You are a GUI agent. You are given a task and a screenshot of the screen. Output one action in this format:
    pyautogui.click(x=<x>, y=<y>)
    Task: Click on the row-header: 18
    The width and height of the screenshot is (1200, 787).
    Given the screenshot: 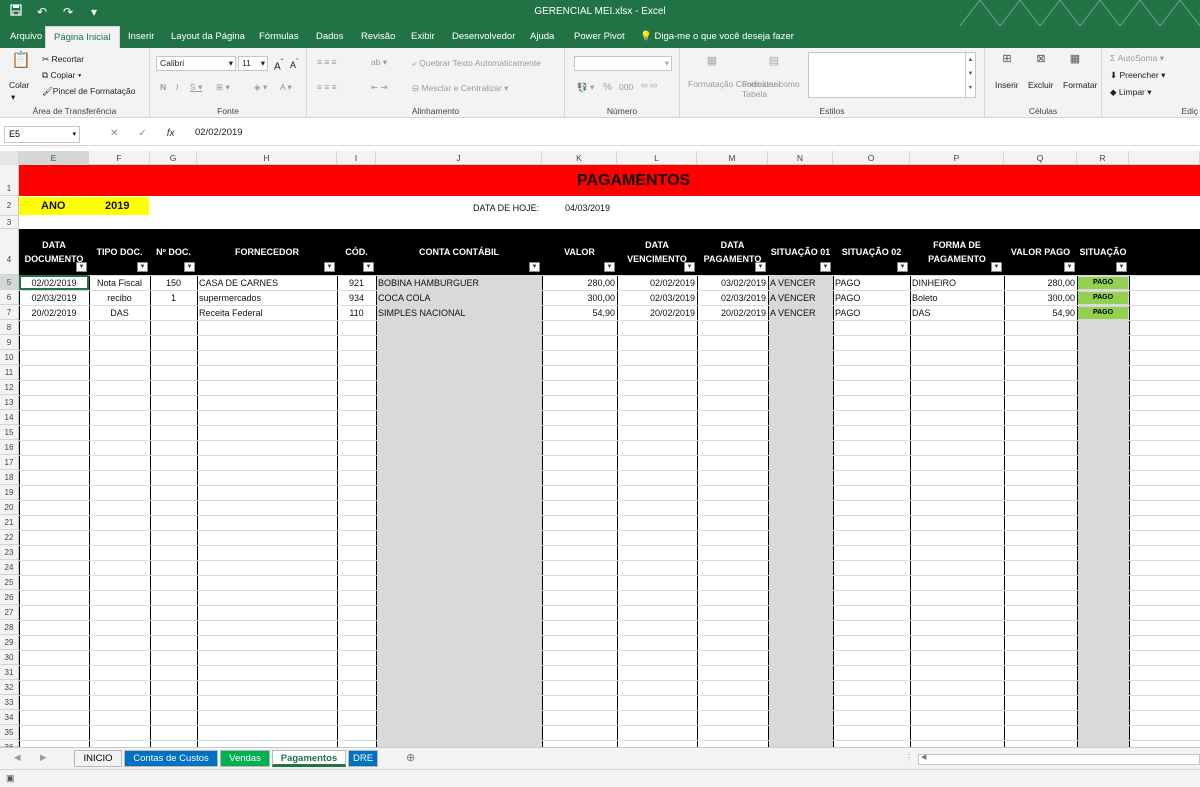 What is the action you would take?
    pyautogui.click(x=9, y=477)
    